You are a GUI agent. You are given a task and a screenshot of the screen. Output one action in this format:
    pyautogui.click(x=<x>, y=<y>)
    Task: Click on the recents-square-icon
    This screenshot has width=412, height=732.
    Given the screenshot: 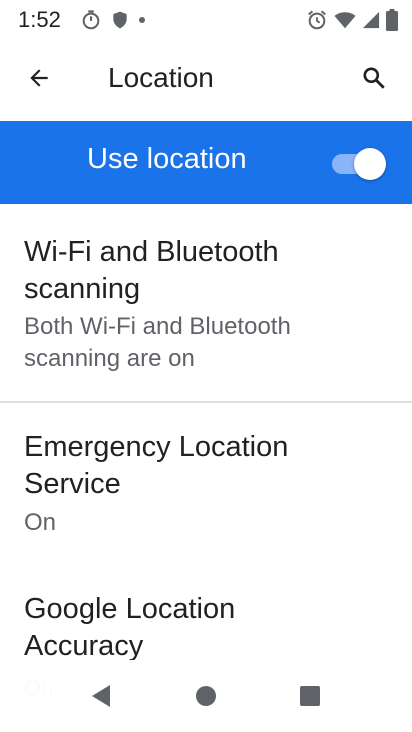 What is the action you would take?
    pyautogui.click(x=310, y=698)
    